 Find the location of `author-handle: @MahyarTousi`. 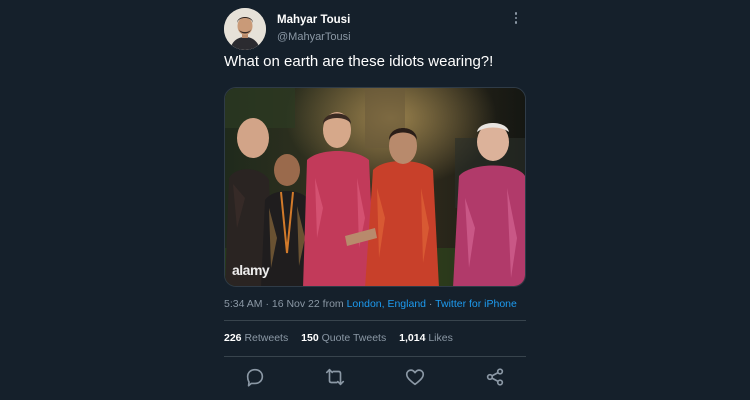

author-handle: @MahyarTousi is located at coordinates (314, 37).